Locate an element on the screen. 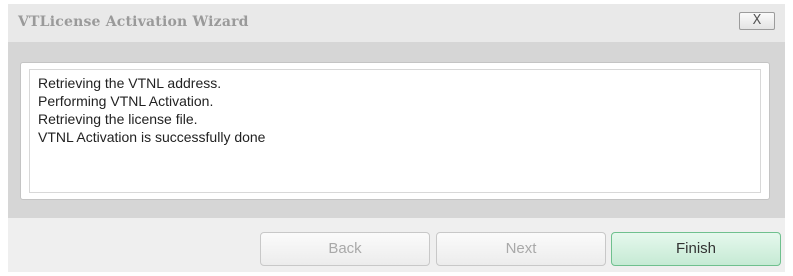 The width and height of the screenshot is (793, 276). log-line: Retrieving the VTNL address. is located at coordinates (130, 83).